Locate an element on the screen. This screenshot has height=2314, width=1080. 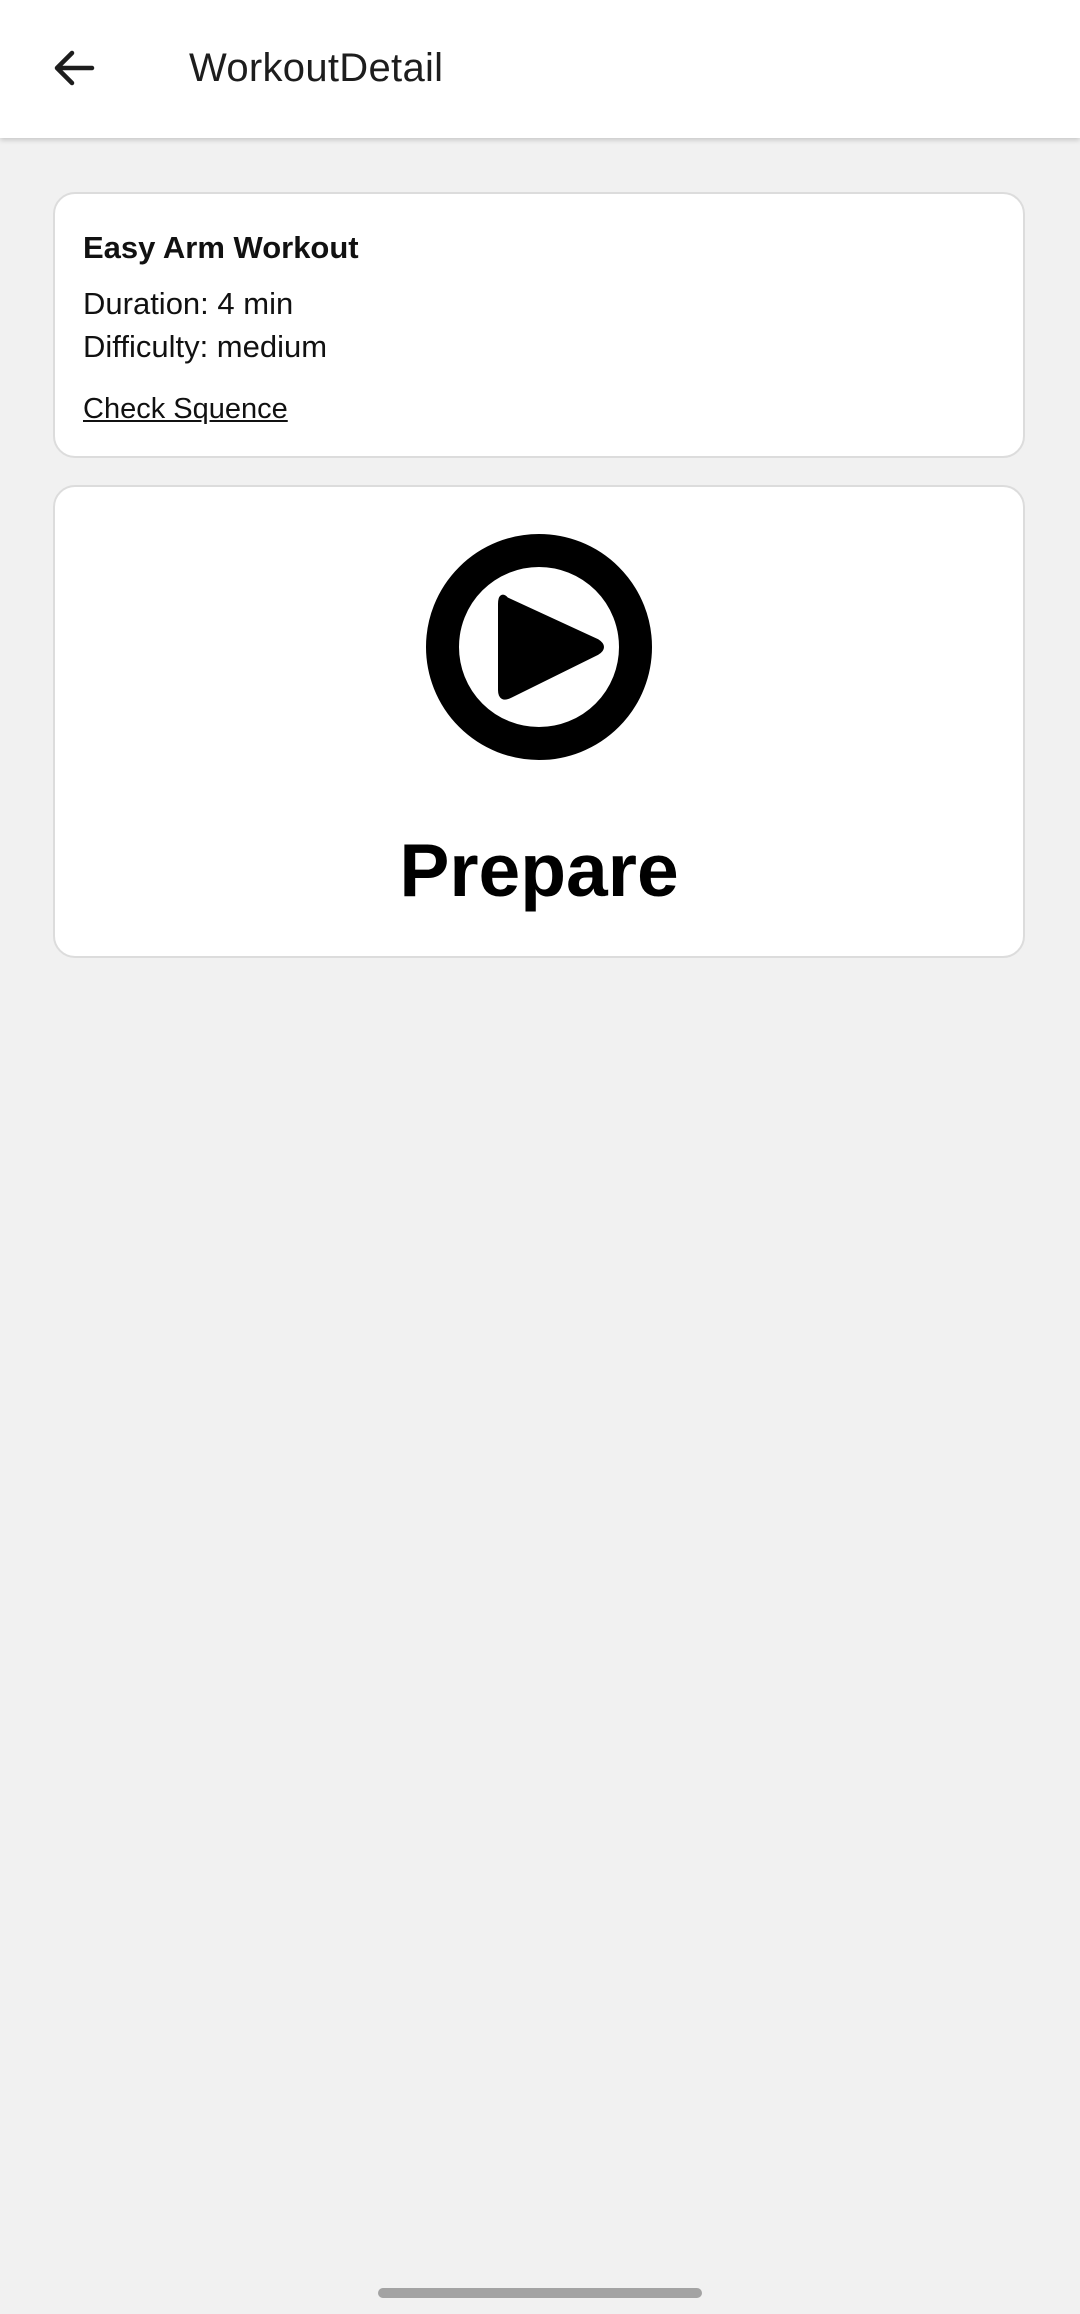
workout-name: Easy Arm Workout is located at coordinates (221, 247).